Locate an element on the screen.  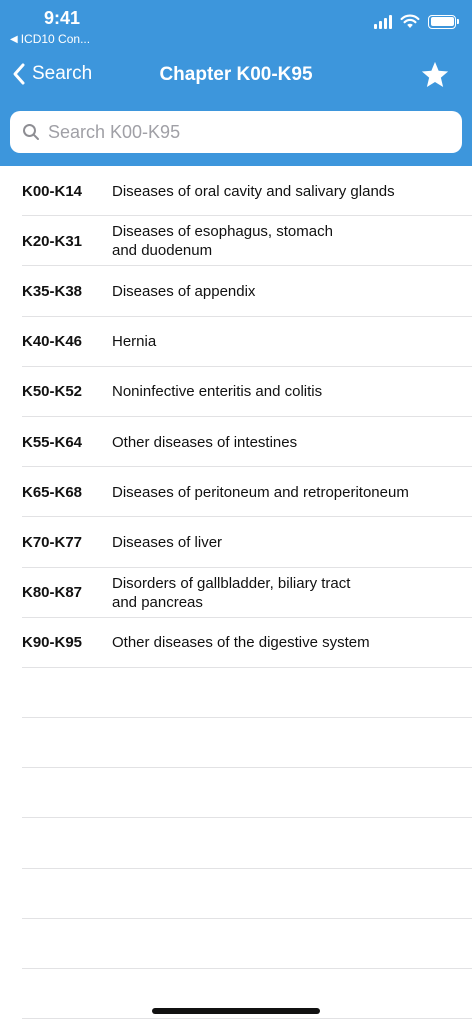
search-bar is located at coordinates (236, 132).